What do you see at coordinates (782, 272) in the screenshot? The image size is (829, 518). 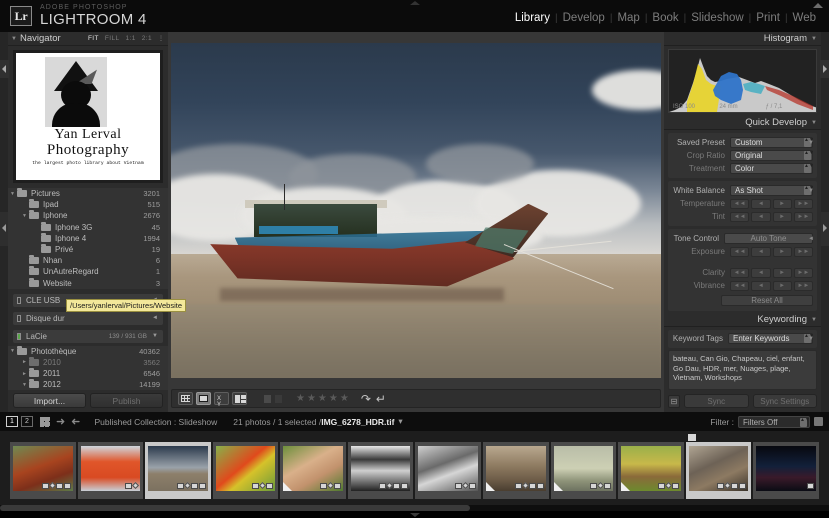 I see `clarity-incr: ►` at bounding box center [782, 272].